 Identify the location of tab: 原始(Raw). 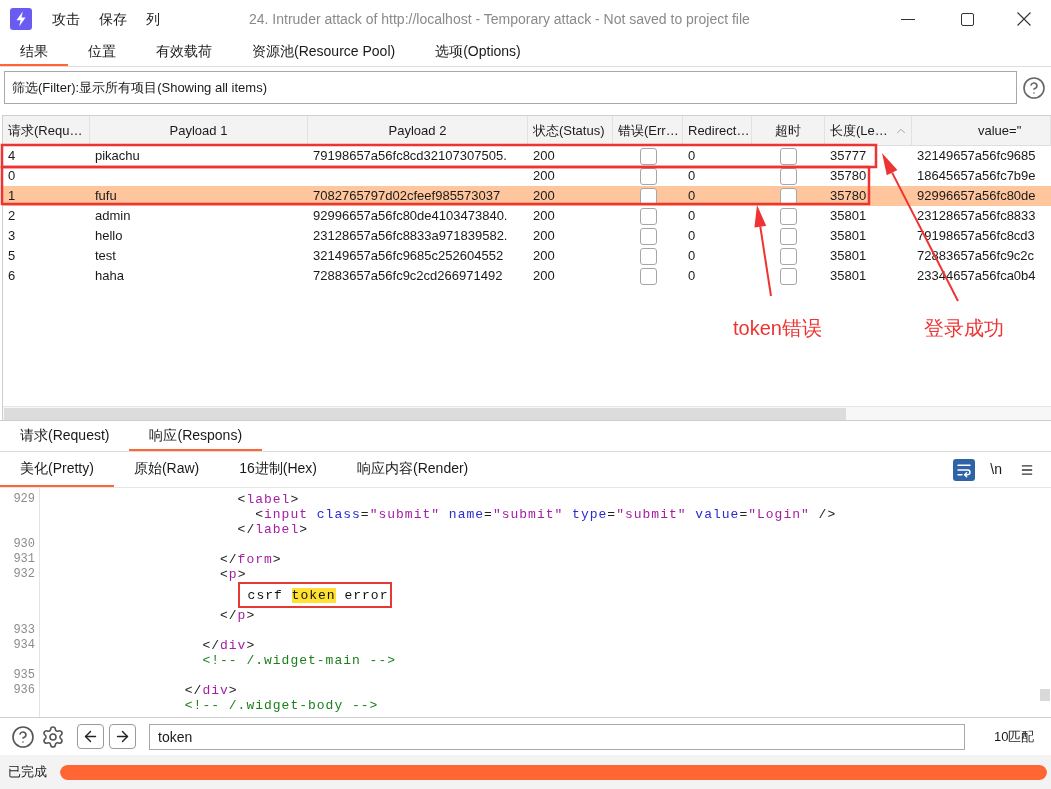
(166, 469).